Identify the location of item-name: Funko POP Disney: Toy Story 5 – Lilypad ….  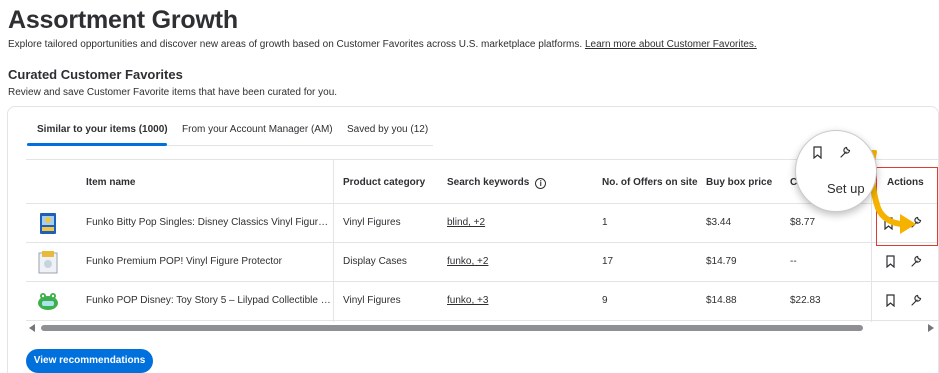
(209, 300).